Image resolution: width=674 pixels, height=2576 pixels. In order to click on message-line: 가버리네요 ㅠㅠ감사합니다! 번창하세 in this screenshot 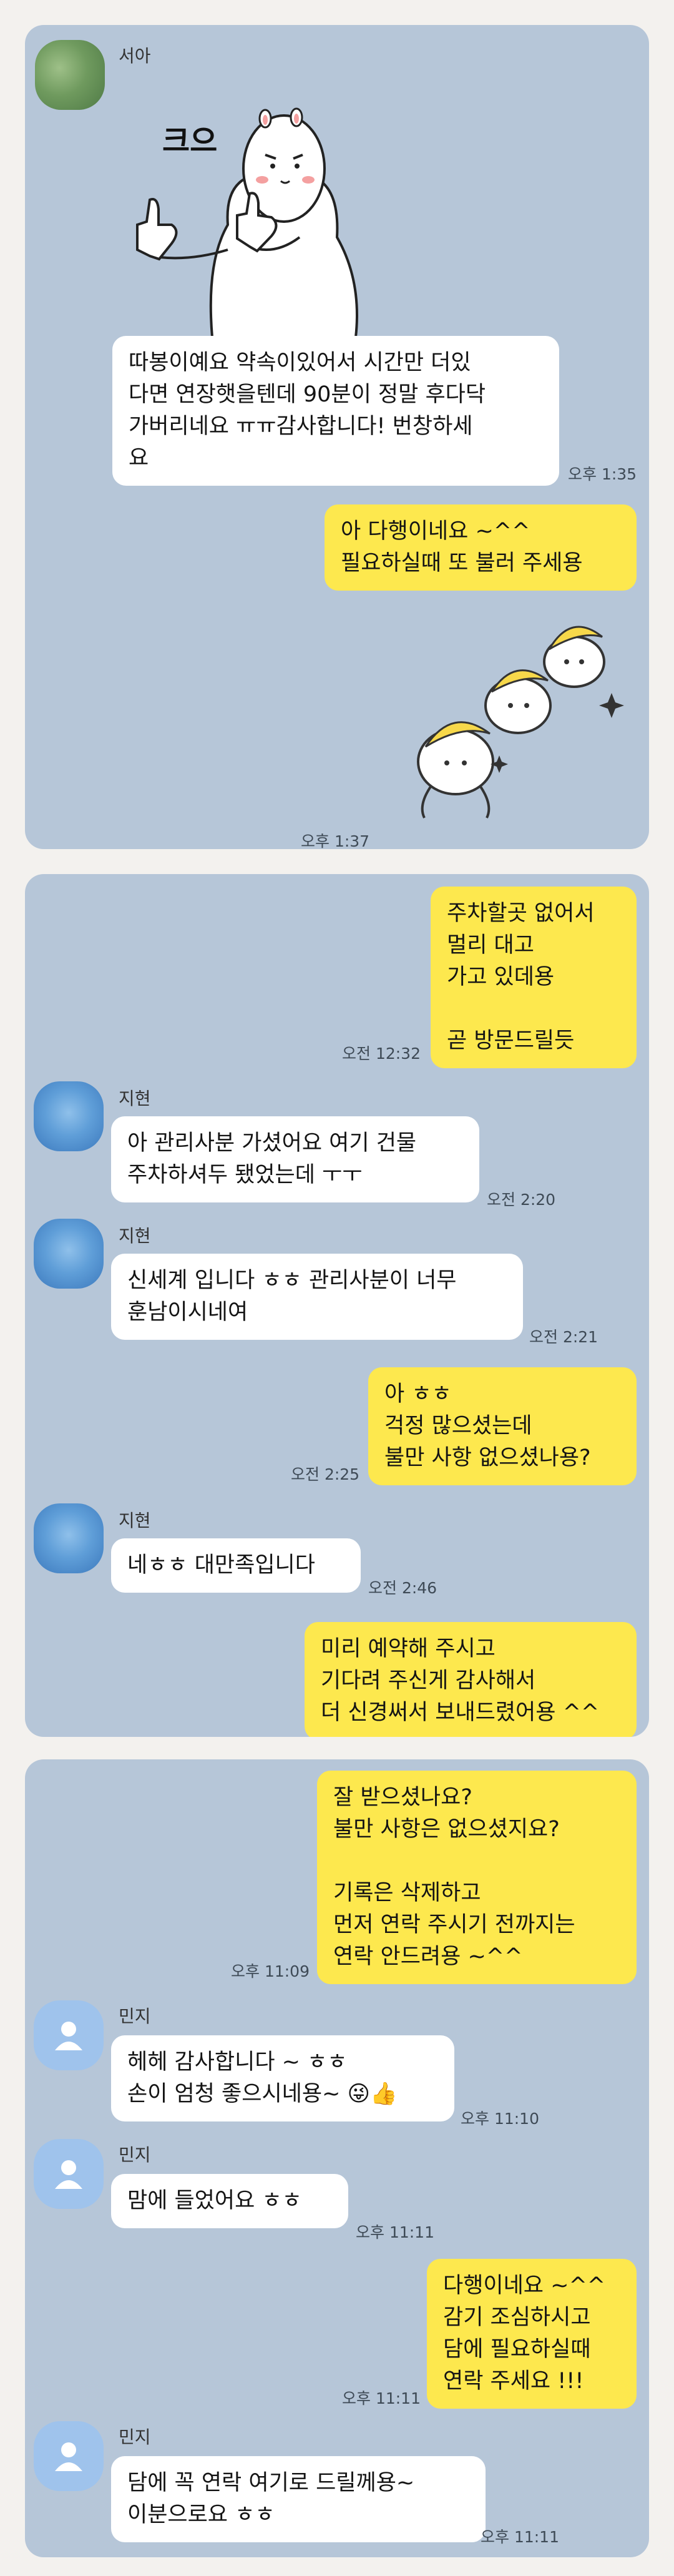, I will do `click(301, 426)`.